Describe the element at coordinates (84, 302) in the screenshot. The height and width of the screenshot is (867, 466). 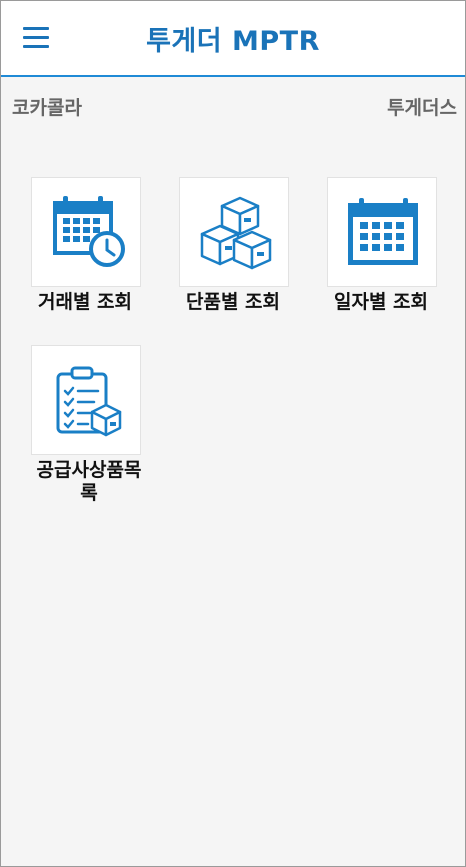
I see `menu-tile-label: 거래별 조회` at that location.